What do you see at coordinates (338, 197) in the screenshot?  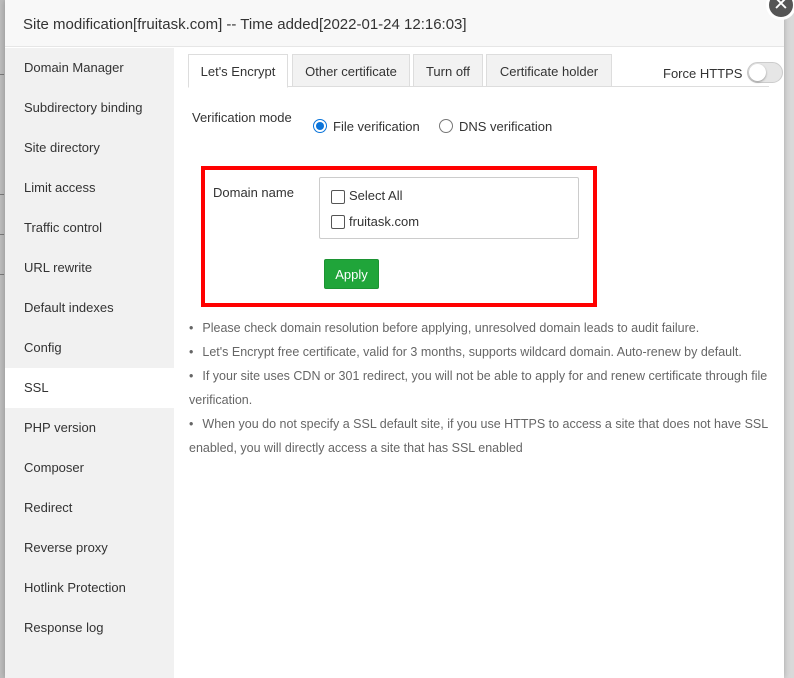 I see `select-all-checkbox` at bounding box center [338, 197].